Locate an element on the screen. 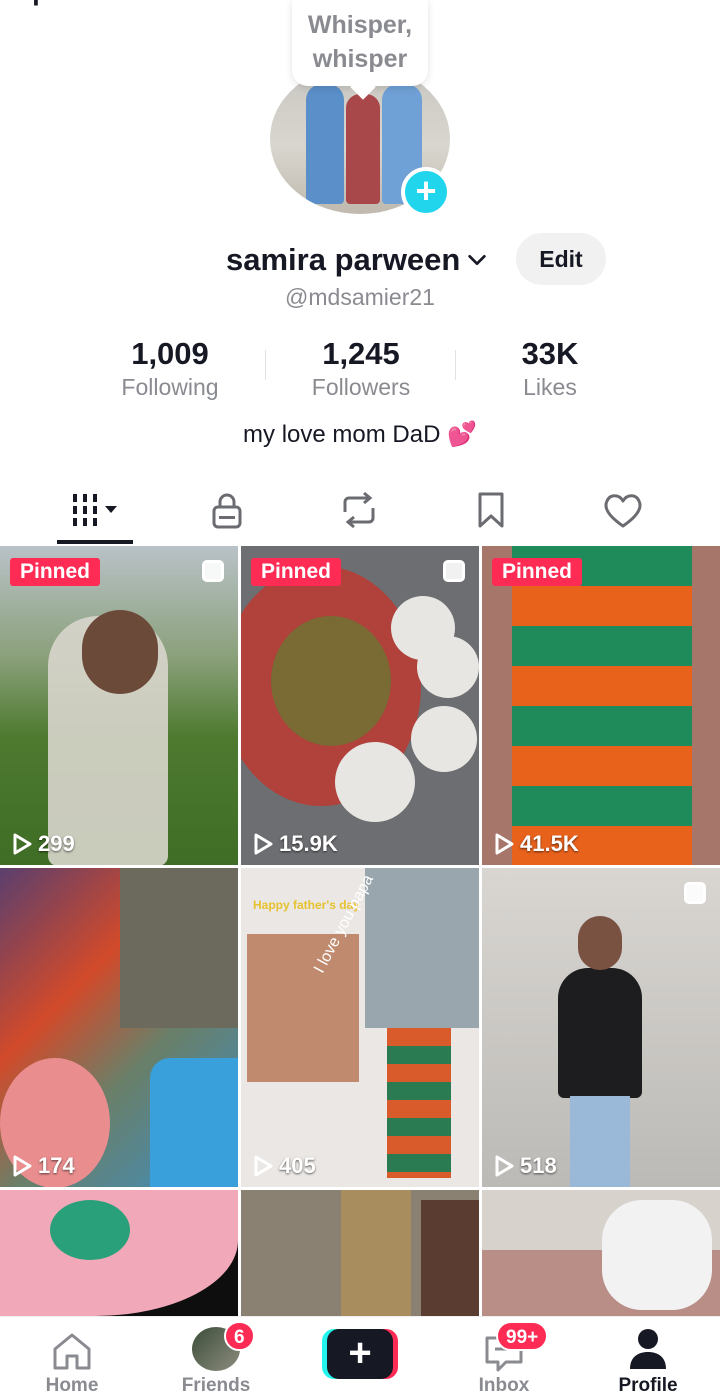 The width and height of the screenshot is (720, 1396). create-button: + is located at coordinates (360, 1354).